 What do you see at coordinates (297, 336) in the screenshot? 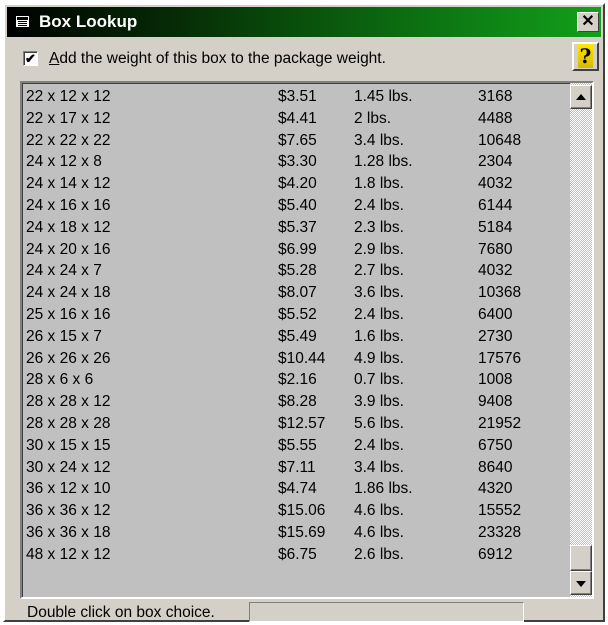
I see `box-price: $5.49` at bounding box center [297, 336].